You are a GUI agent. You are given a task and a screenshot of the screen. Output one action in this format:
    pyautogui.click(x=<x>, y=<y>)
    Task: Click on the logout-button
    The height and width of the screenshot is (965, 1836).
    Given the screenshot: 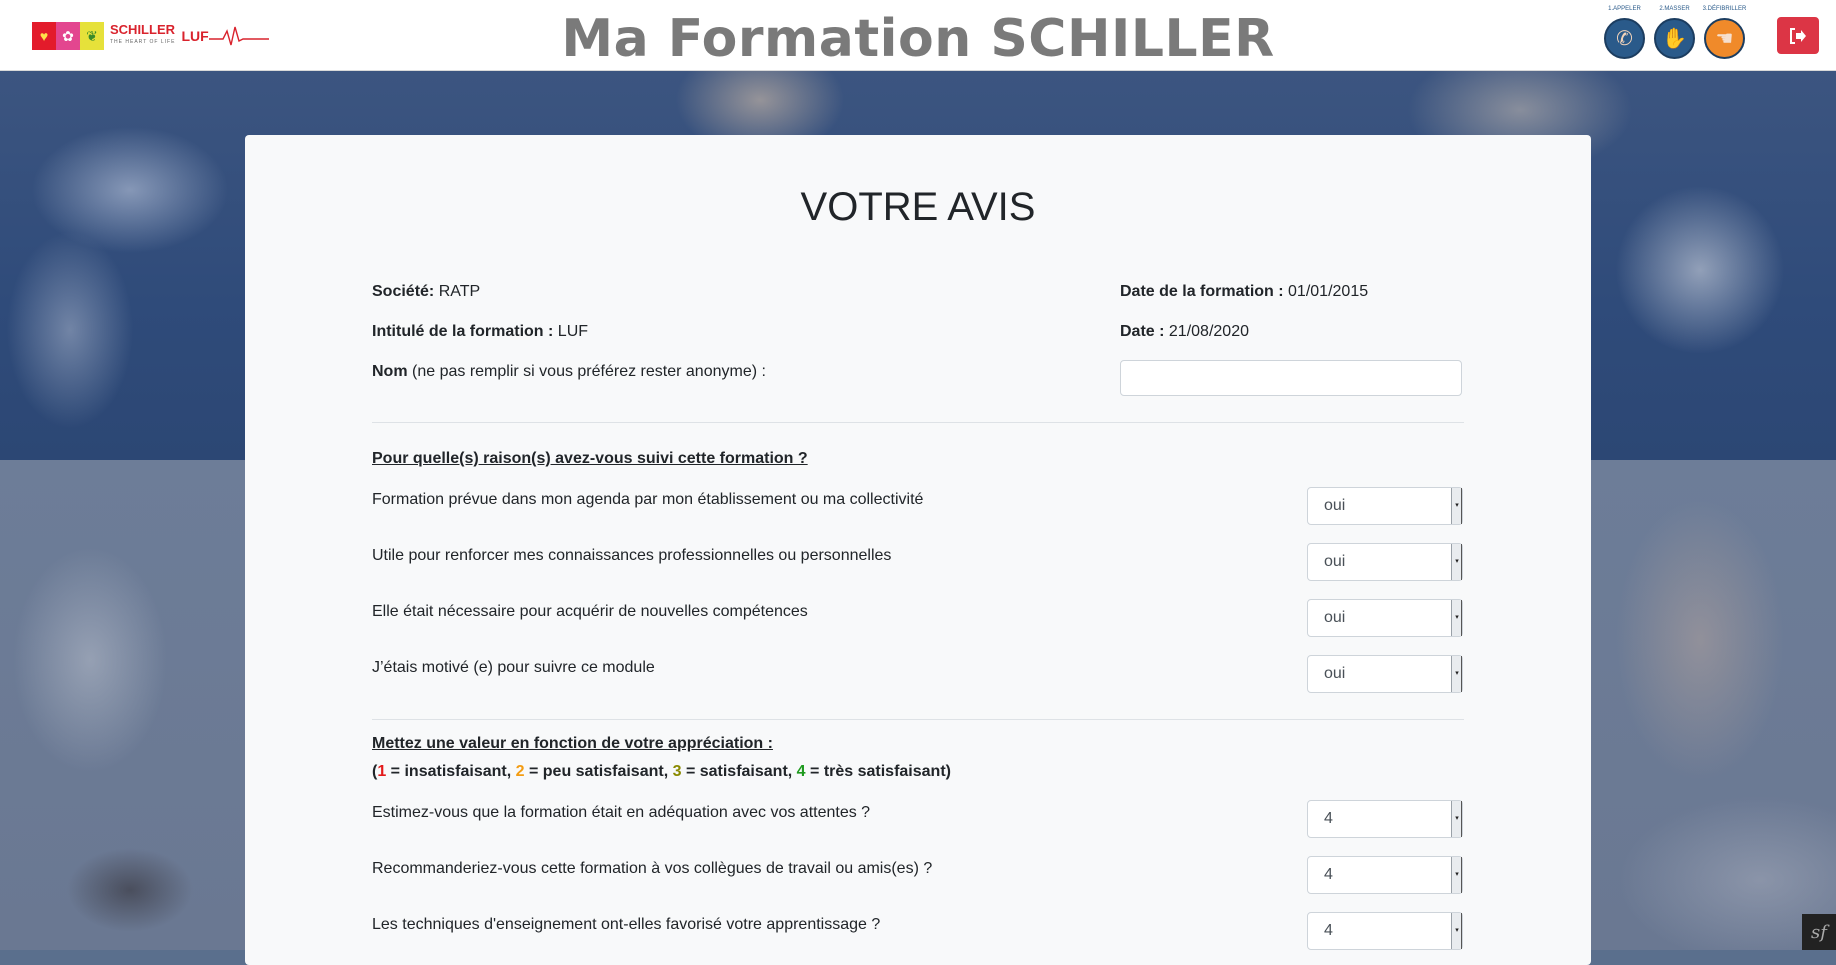 What is the action you would take?
    pyautogui.click(x=1798, y=35)
    